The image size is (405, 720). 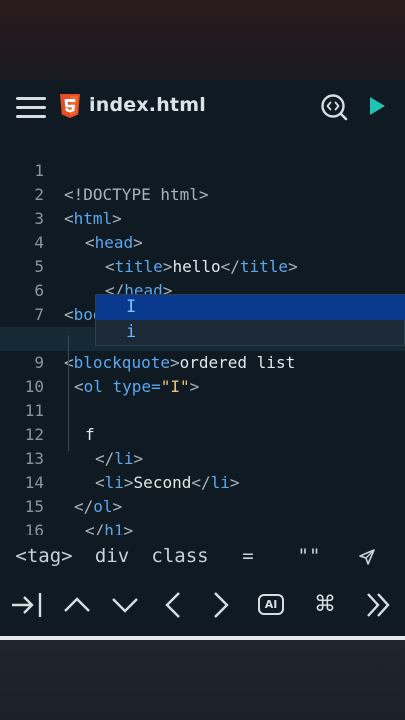 I want to click on code-line: 1 <!DOCTYPE html>, so click(x=202, y=169).